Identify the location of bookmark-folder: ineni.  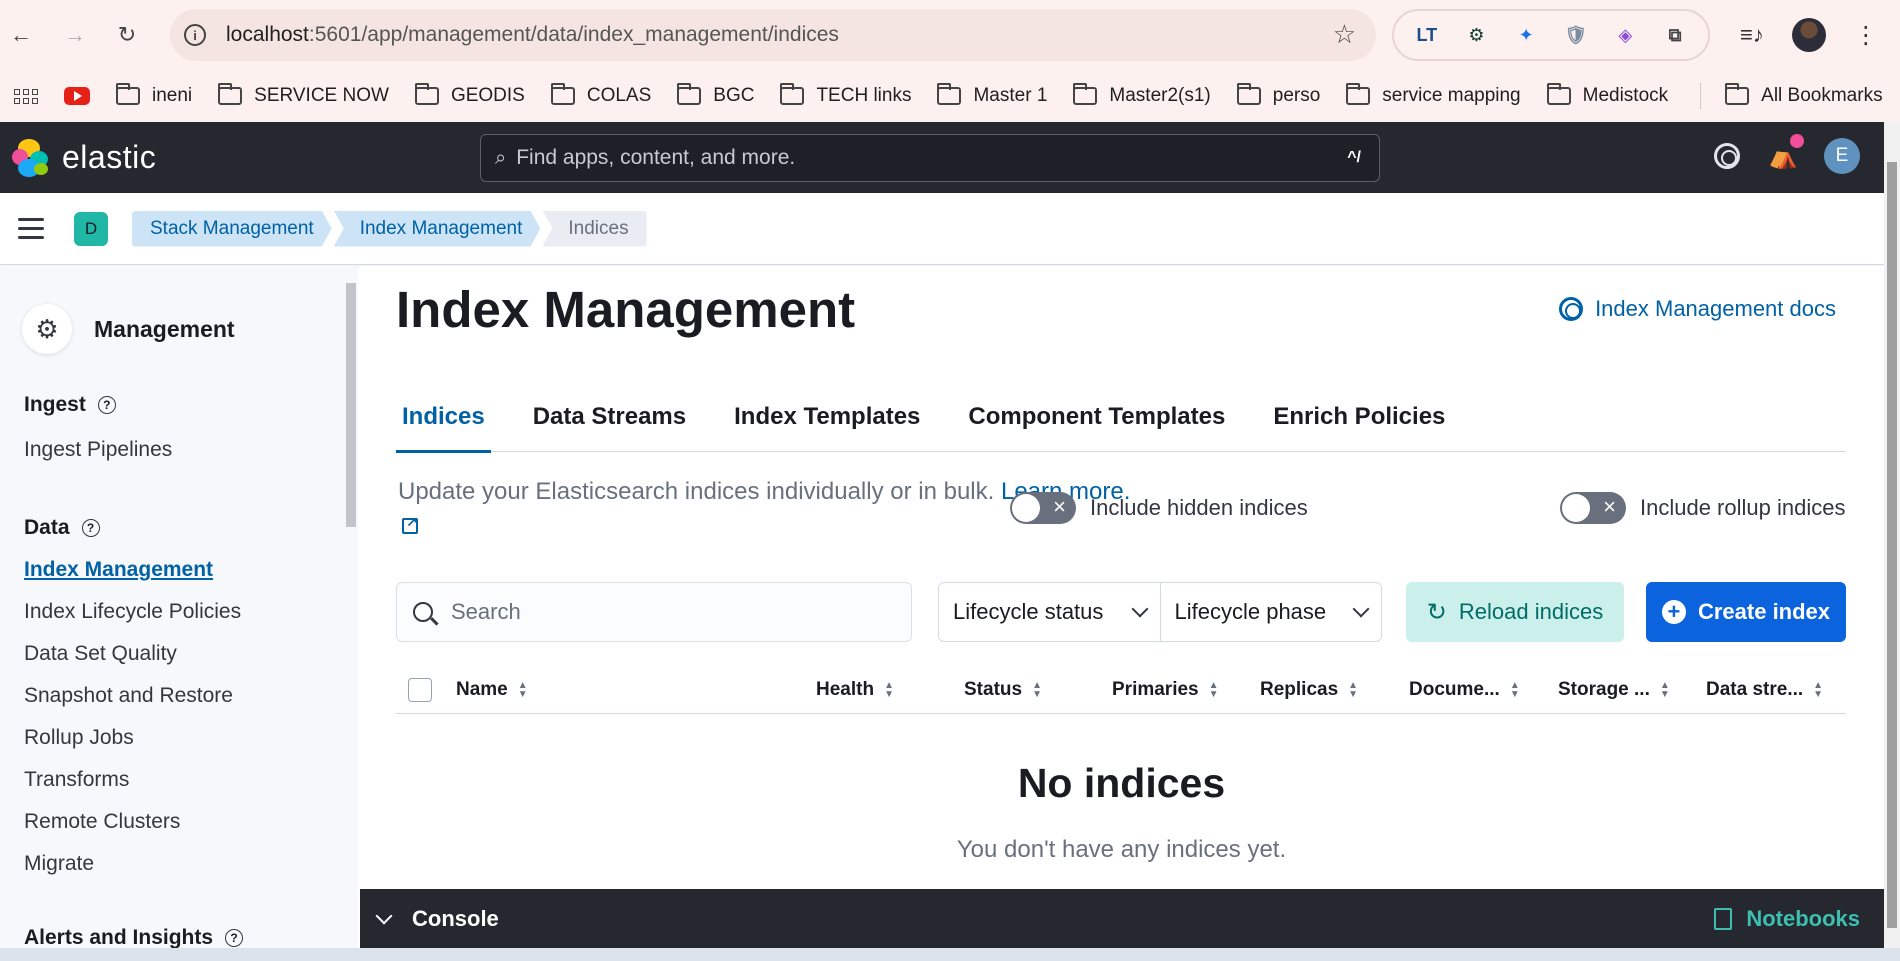
(154, 95).